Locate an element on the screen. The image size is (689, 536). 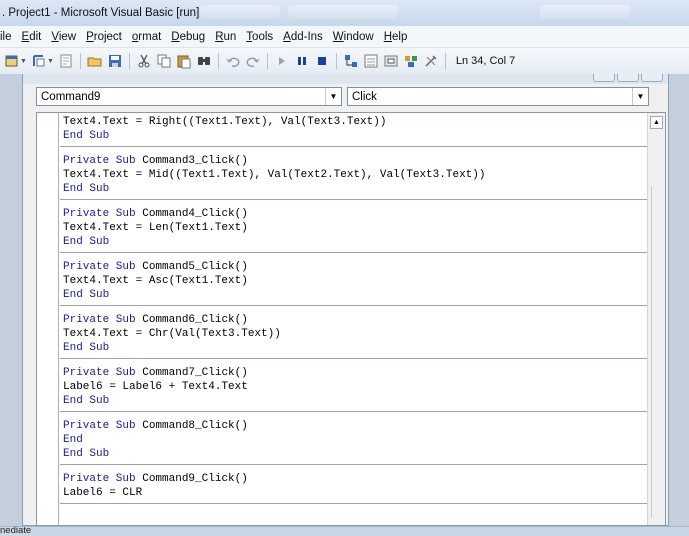
close-button is located at coordinates (652, 78).